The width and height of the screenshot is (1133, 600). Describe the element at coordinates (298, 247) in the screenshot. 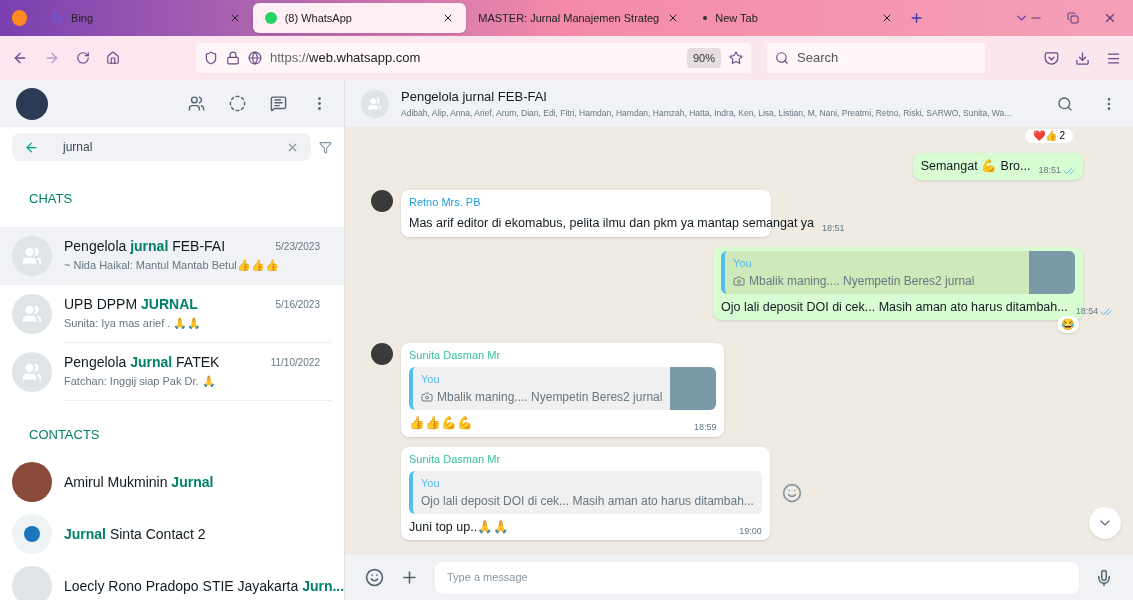

I see `chat-date: 5/23/2023` at that location.